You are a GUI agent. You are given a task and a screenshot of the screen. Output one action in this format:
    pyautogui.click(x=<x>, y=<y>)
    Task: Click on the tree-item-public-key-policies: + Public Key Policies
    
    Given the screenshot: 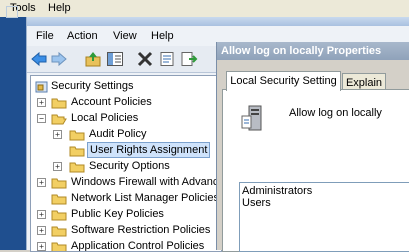 What is the action you would take?
    pyautogui.click(x=125, y=214)
    